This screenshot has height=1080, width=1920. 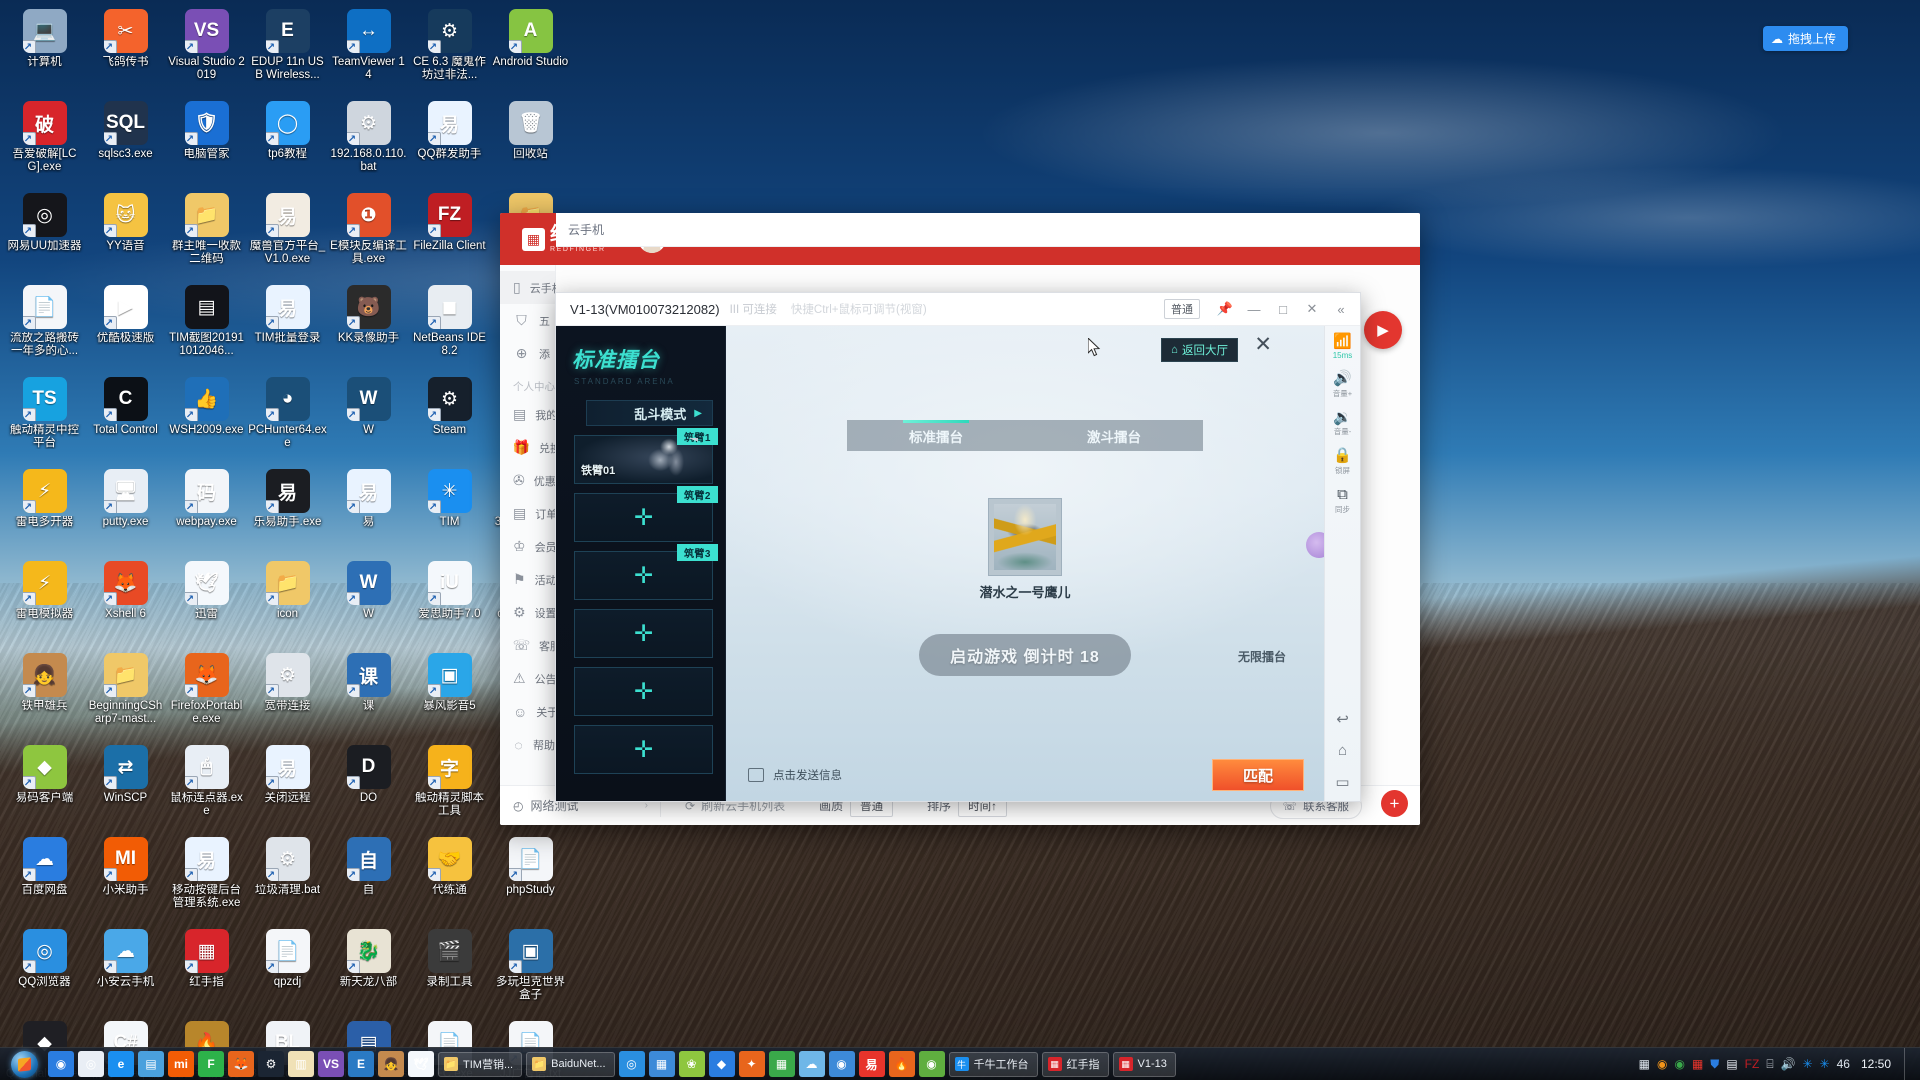 I want to click on desktop-icon: 🐻 ↗ KK录像助手, so click(x=368, y=326).